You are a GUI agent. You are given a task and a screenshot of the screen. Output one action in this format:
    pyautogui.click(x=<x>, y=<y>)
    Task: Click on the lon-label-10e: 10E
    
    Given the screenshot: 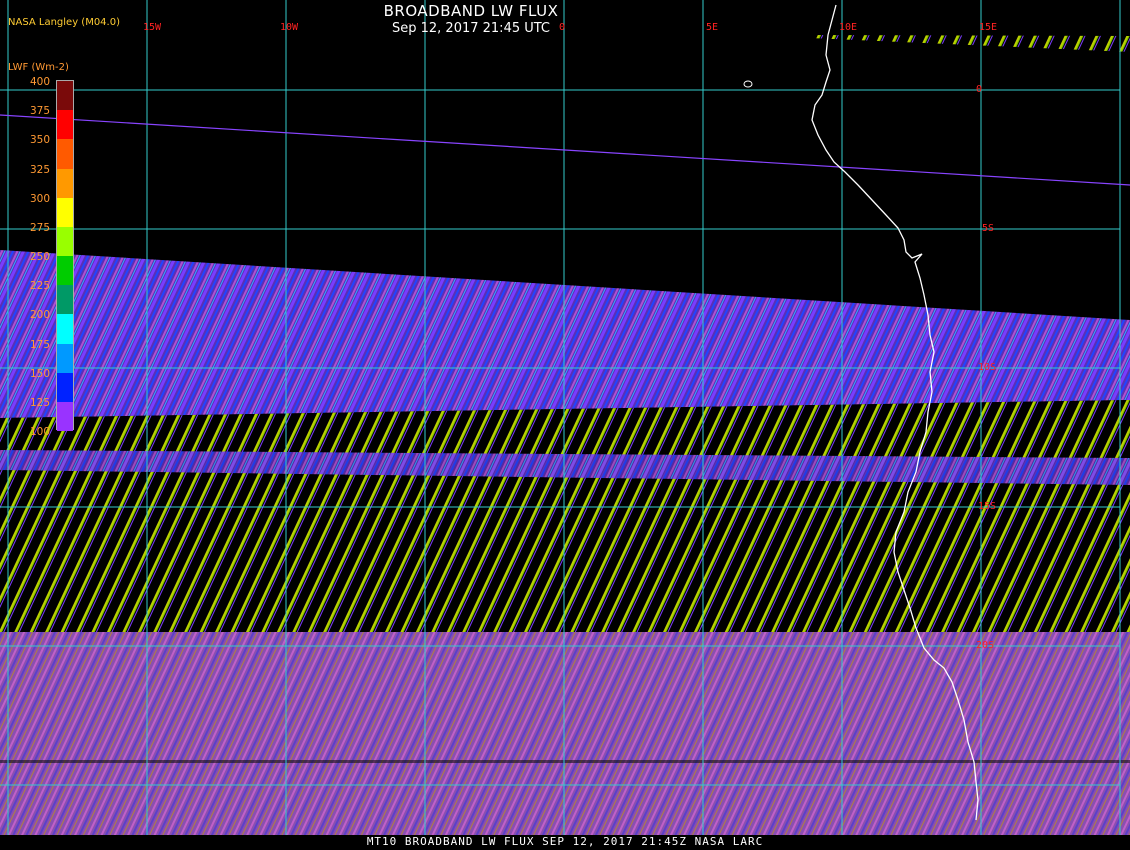 What is the action you would take?
    pyautogui.click(x=848, y=27)
    